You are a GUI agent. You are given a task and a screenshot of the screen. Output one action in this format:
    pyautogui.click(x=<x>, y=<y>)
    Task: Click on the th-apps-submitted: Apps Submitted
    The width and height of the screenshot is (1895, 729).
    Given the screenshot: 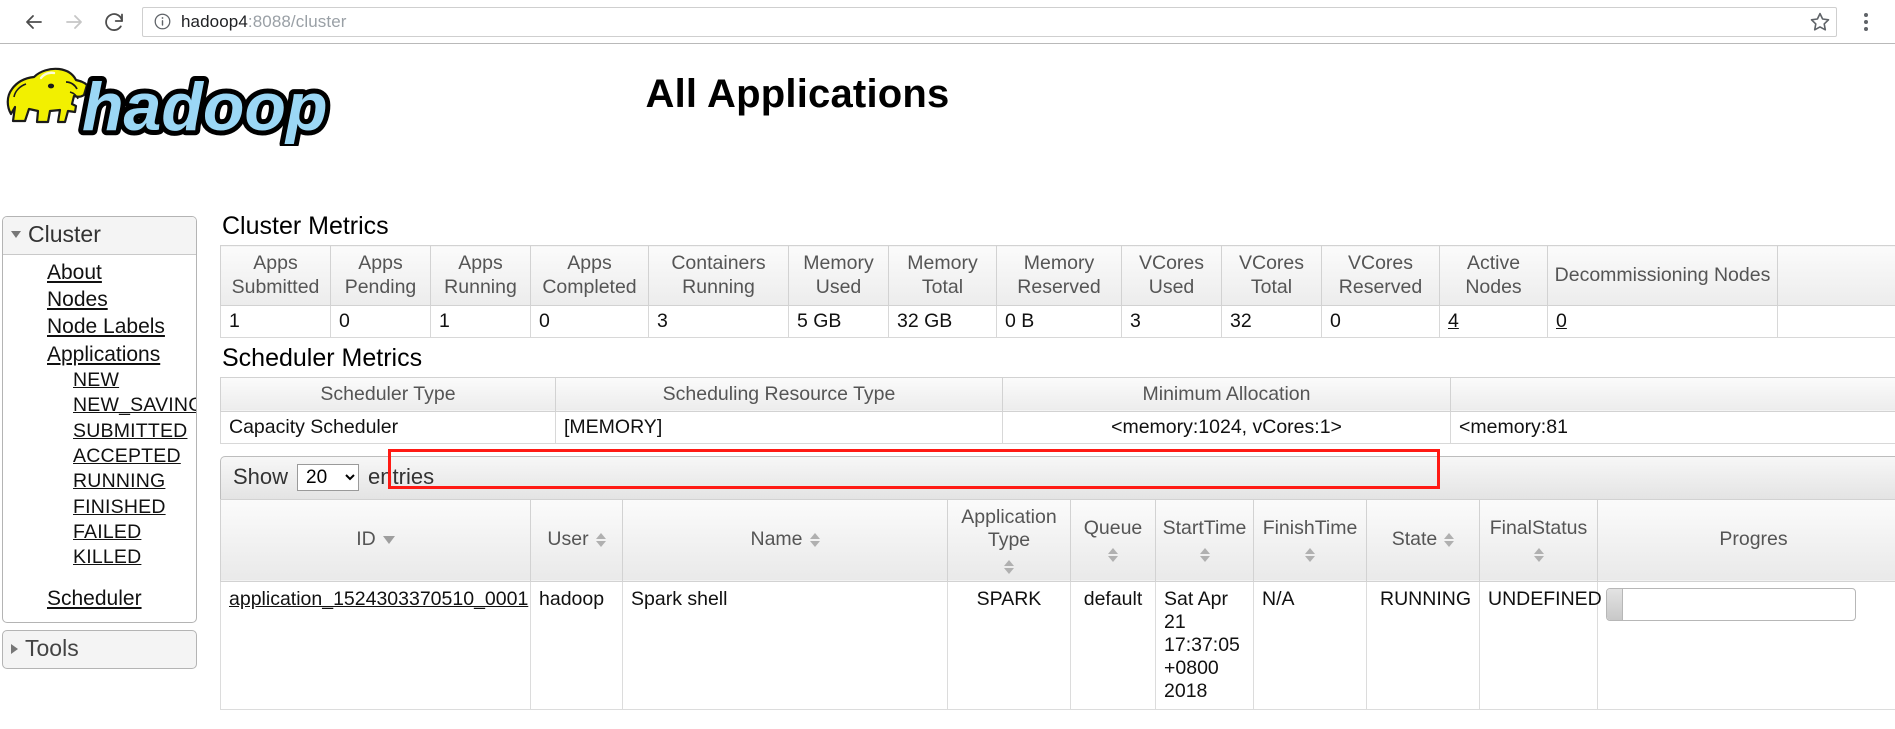 What is the action you would take?
    pyautogui.click(x=275, y=275)
    